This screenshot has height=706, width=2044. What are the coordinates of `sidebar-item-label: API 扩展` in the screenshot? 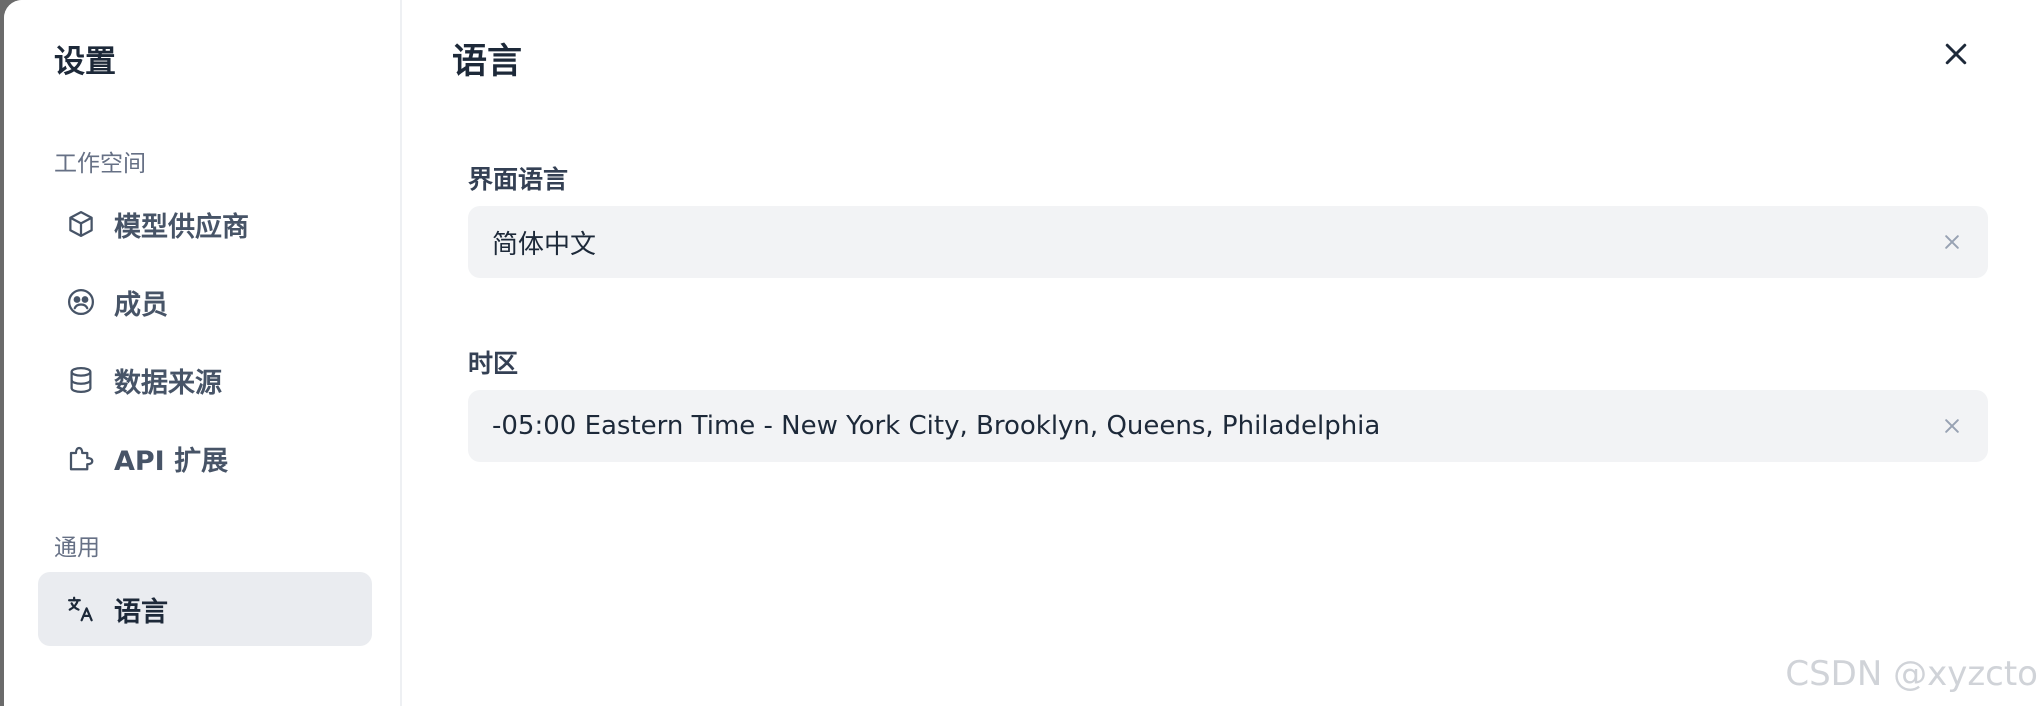 It's located at (171, 461).